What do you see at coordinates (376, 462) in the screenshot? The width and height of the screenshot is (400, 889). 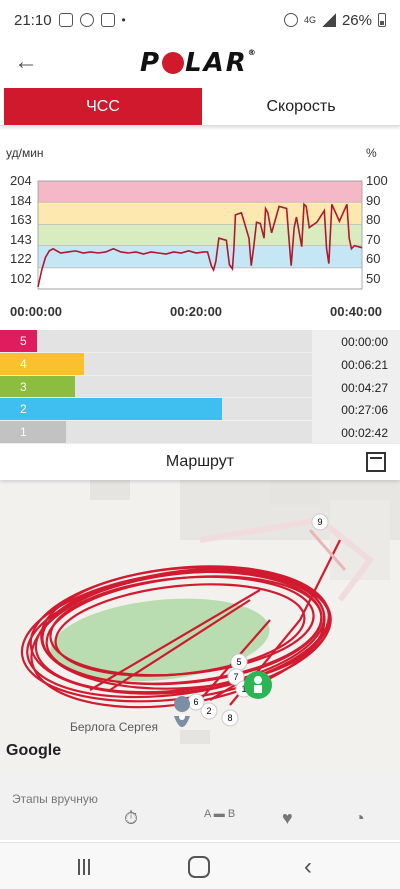 I see `expand-icon` at bounding box center [376, 462].